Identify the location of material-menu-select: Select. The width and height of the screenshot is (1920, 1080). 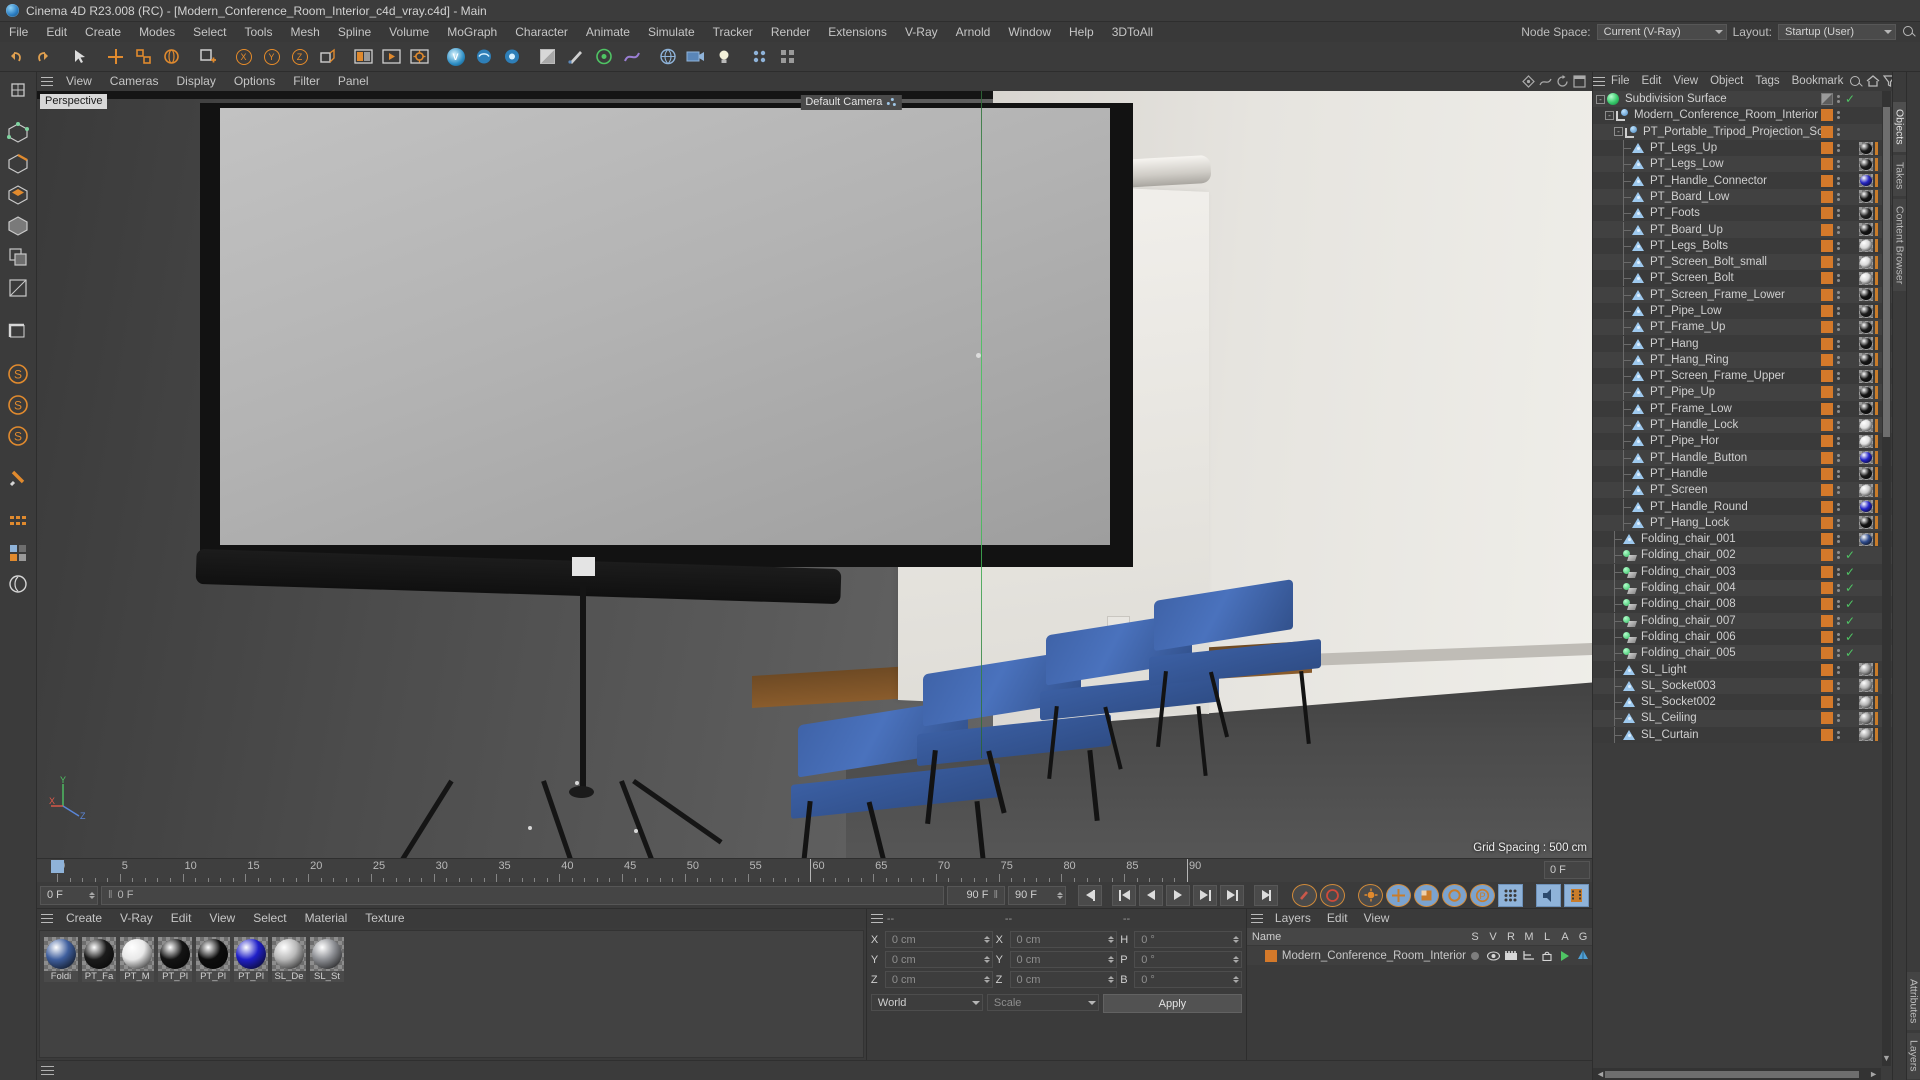
(269, 918).